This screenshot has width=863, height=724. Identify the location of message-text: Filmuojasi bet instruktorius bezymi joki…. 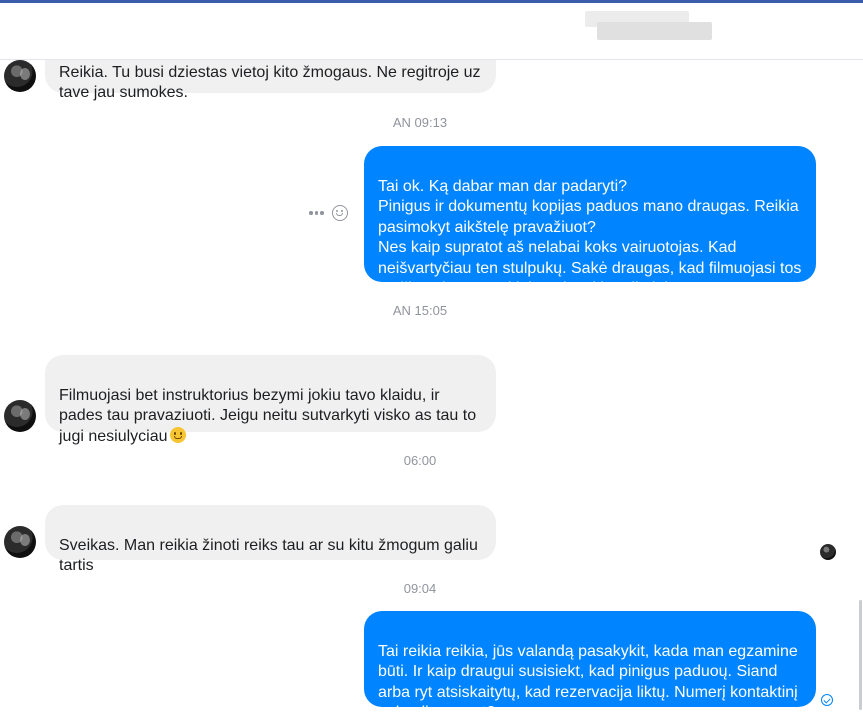
(268, 415).